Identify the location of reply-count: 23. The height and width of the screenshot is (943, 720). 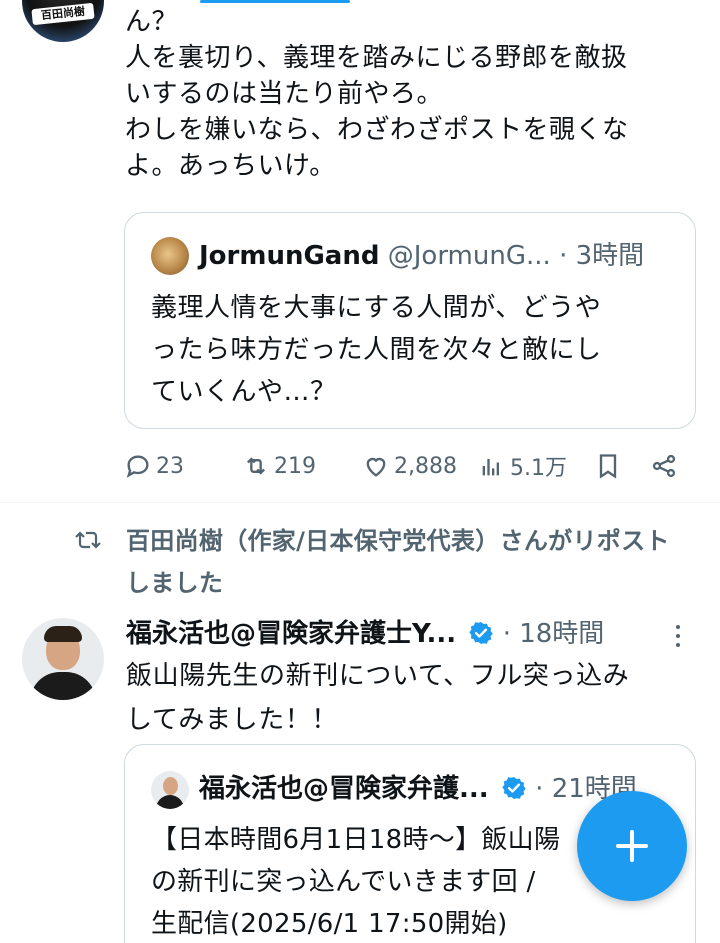
(170, 466).